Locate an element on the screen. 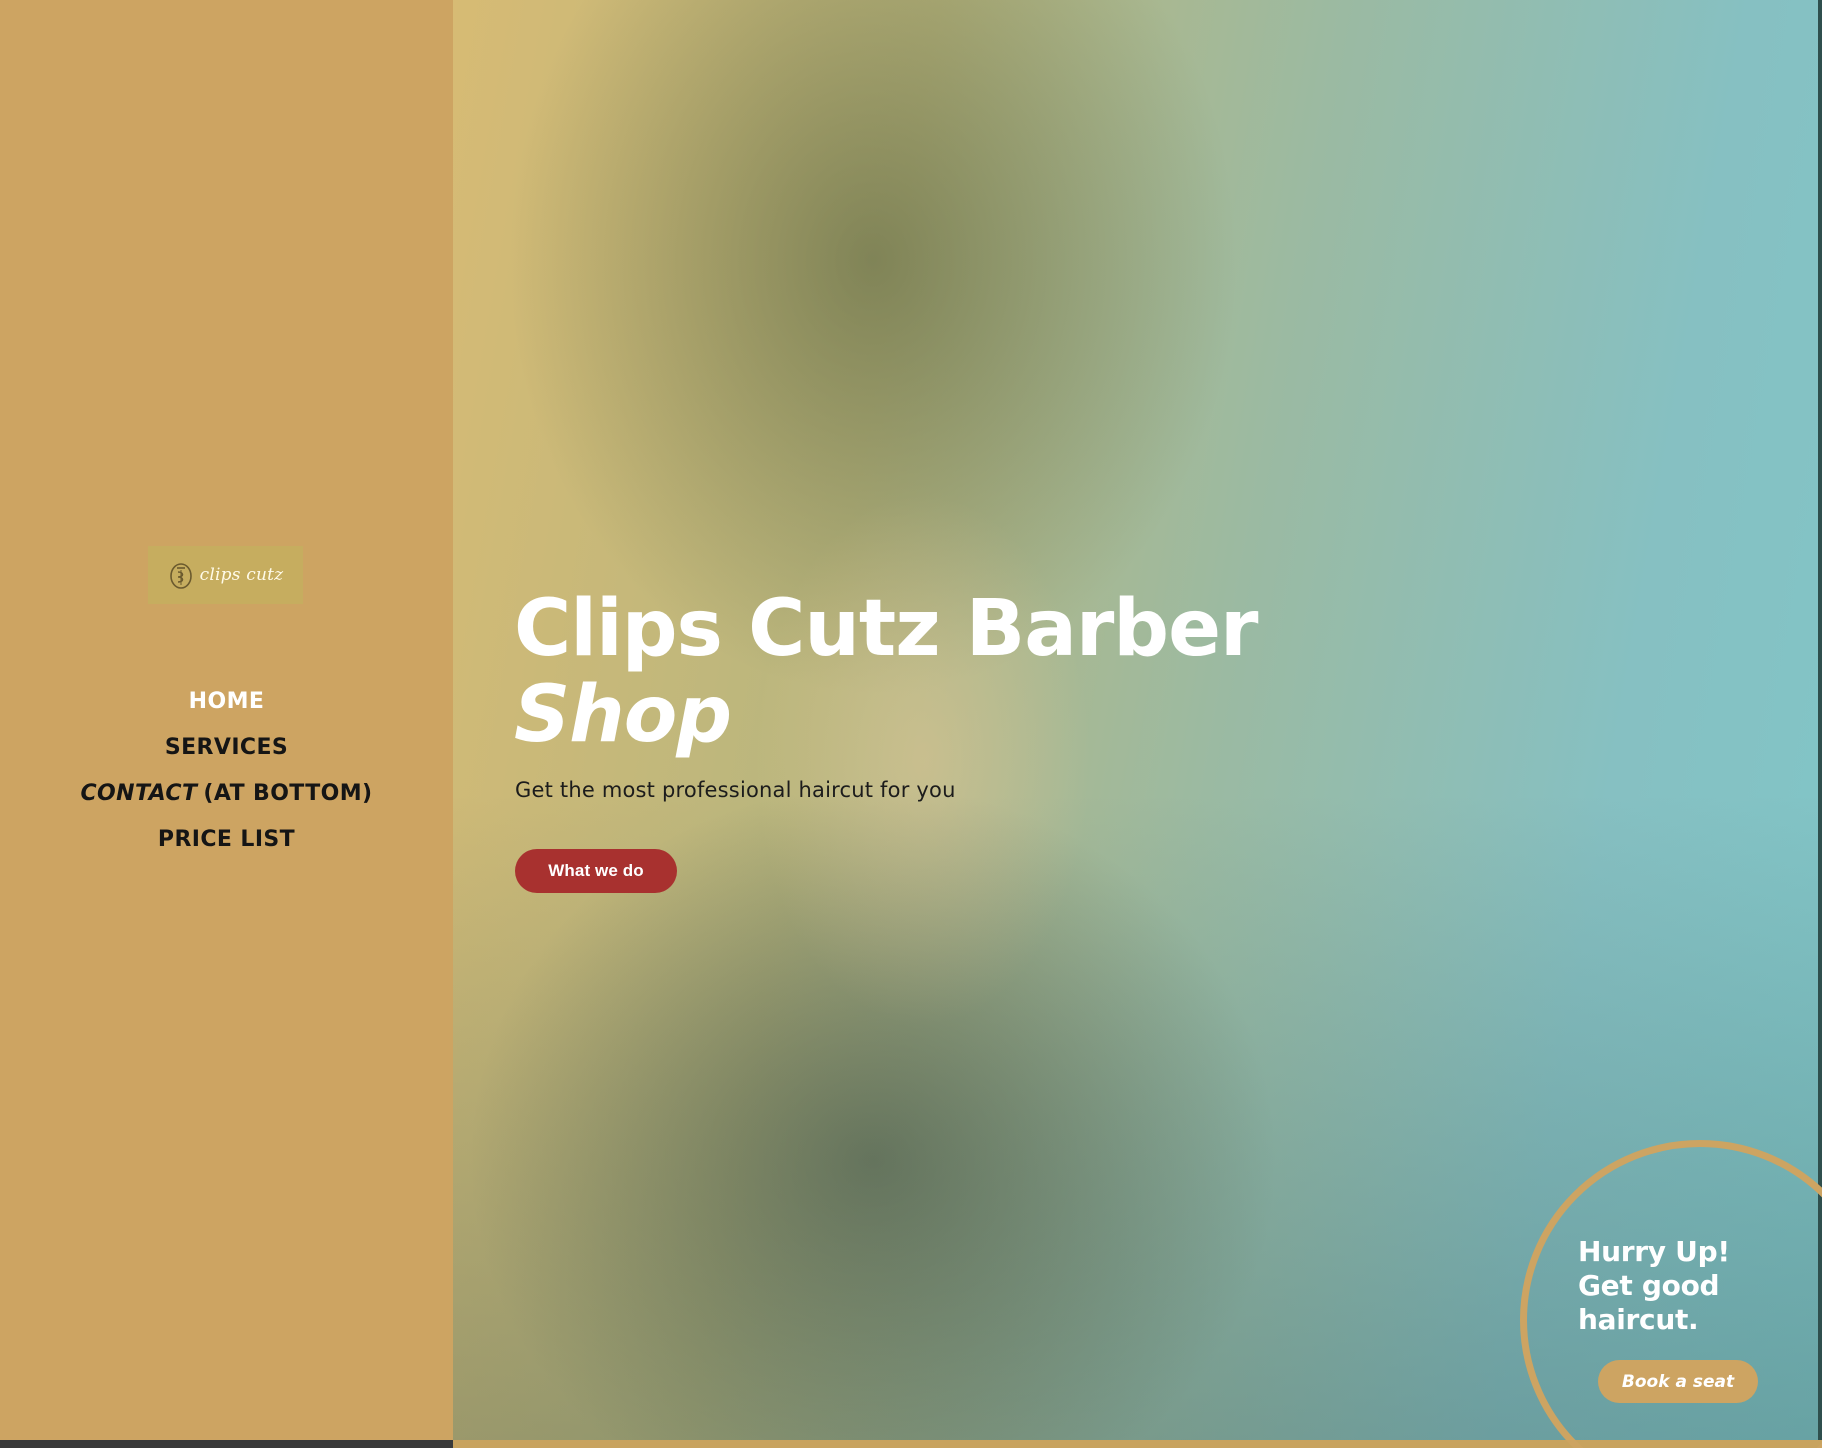  promo-line3: haircut. is located at coordinates (1638, 1319).